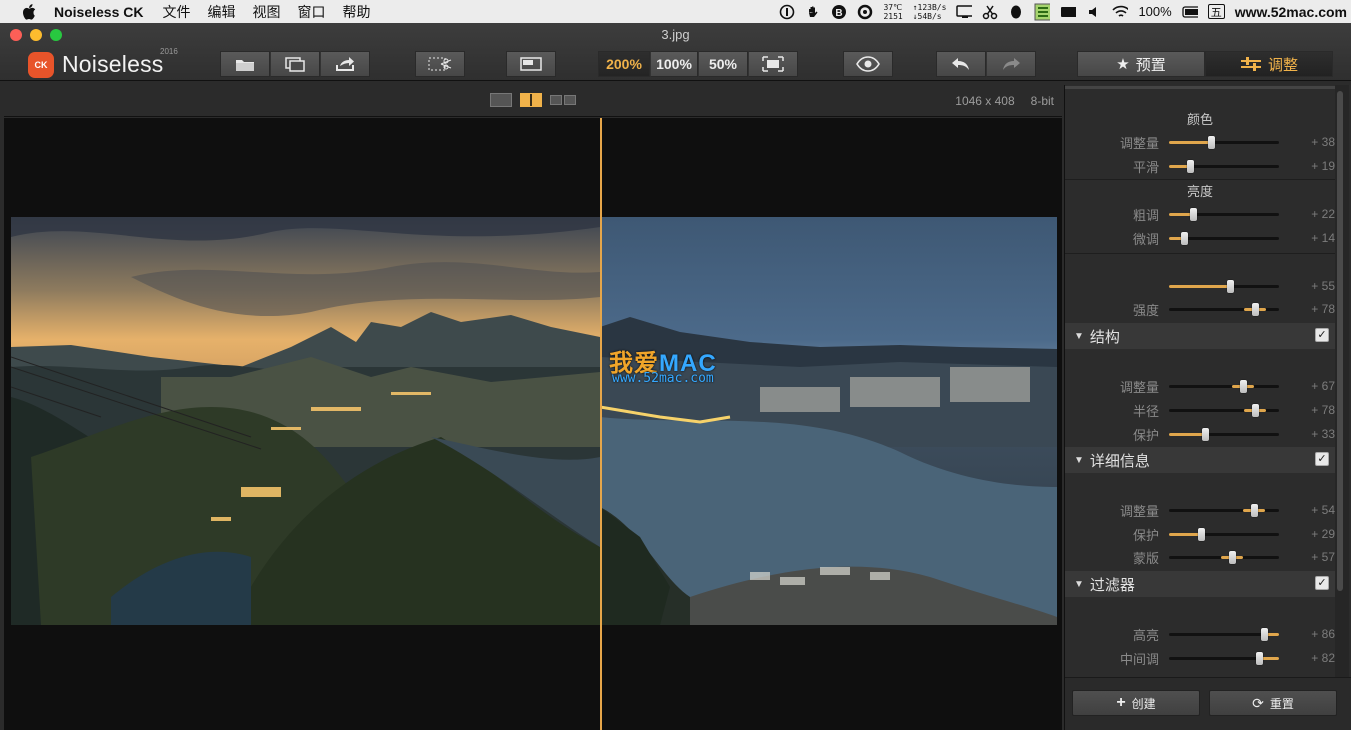 Image resolution: width=1351 pixels, height=730 pixels. What do you see at coordinates (245, 64) in the screenshot?
I see `open-button` at bounding box center [245, 64].